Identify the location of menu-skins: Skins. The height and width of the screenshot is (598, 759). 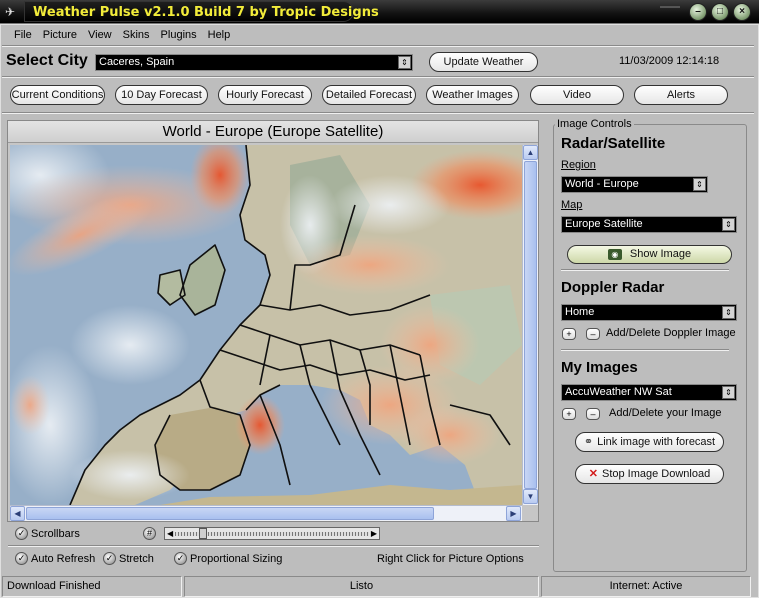
(136, 35).